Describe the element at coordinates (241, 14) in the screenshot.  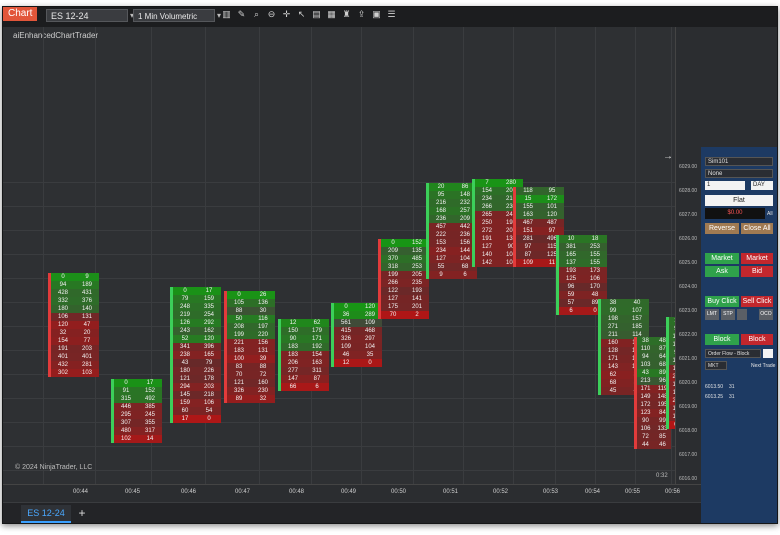
I see `pencil-icon: ✎` at that location.